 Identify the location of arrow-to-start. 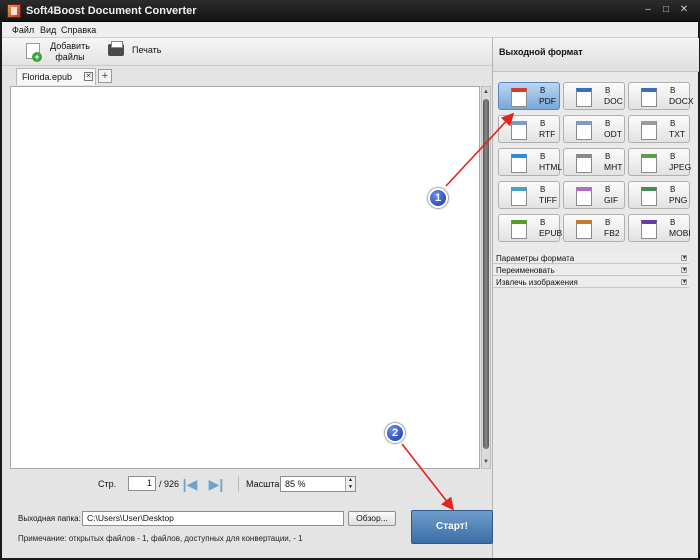
(427, 477).